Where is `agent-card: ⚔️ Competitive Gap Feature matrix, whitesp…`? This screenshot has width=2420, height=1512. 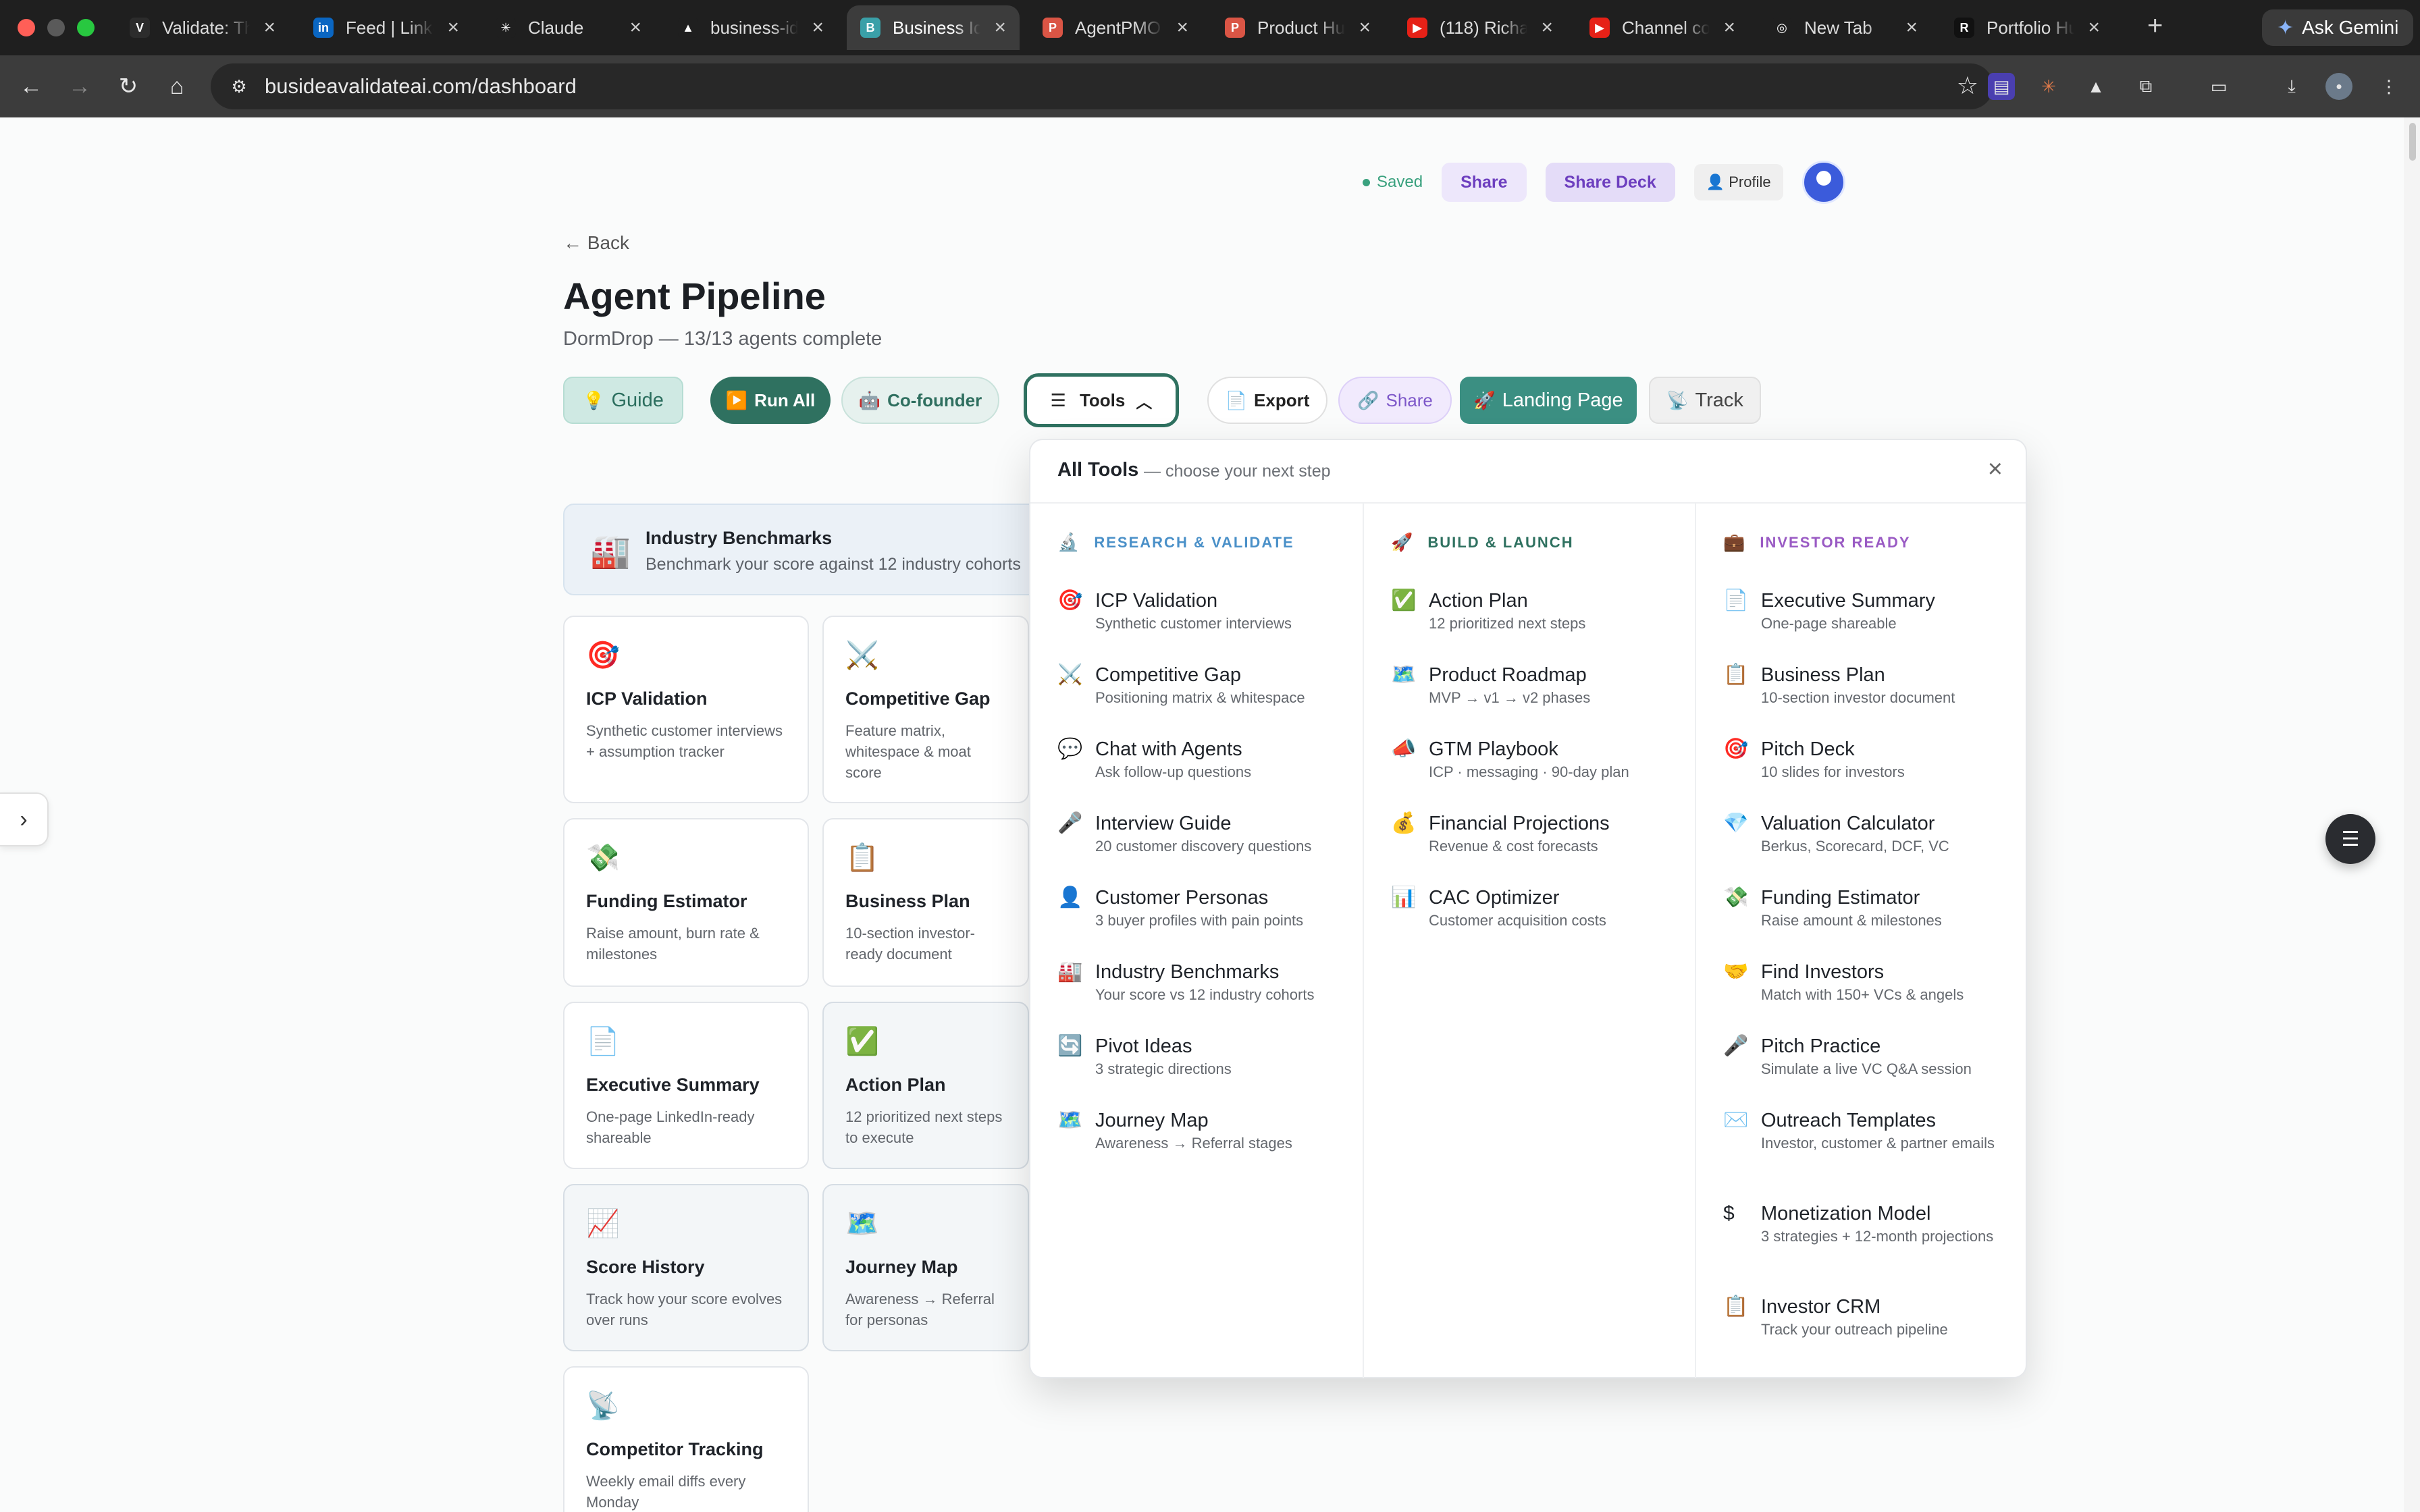
agent-card: ⚔️ Competitive Gap Feature matrix, whitesp… is located at coordinates (925, 709).